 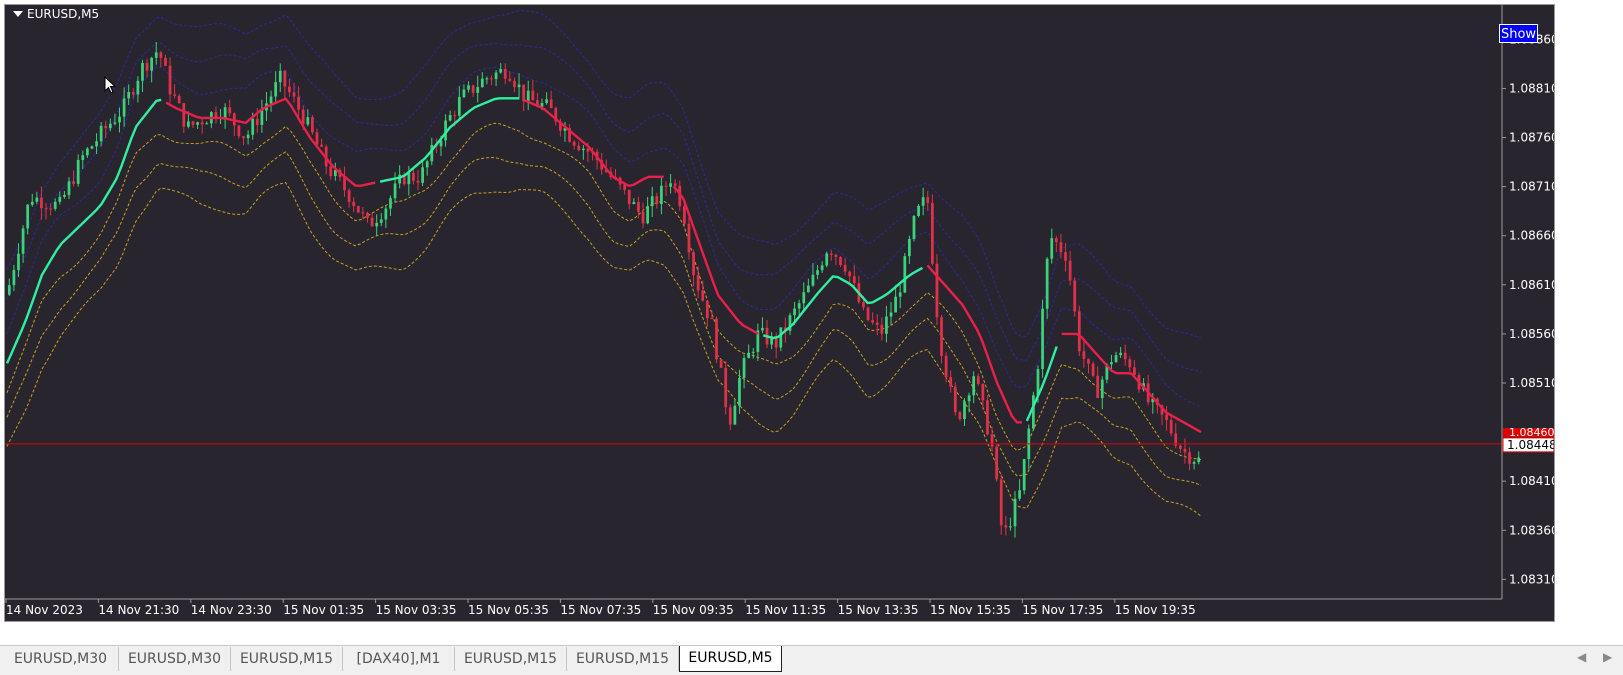 I want to click on symbol-label: EURUSD,M5, so click(x=63, y=14).